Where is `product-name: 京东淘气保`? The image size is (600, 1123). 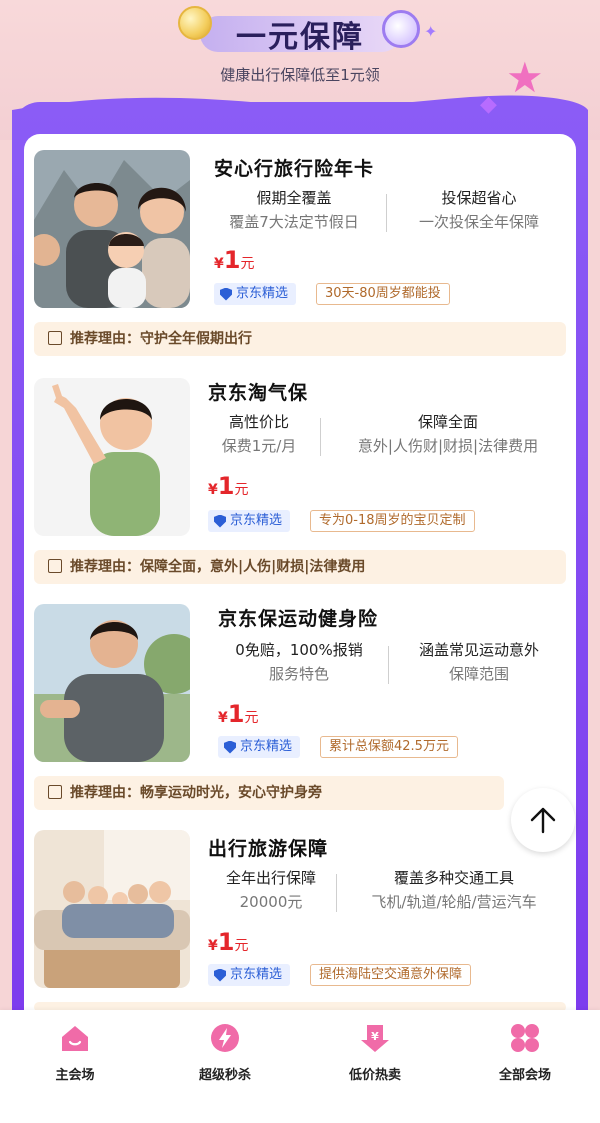
product-name: 京东淘气保 is located at coordinates (258, 391).